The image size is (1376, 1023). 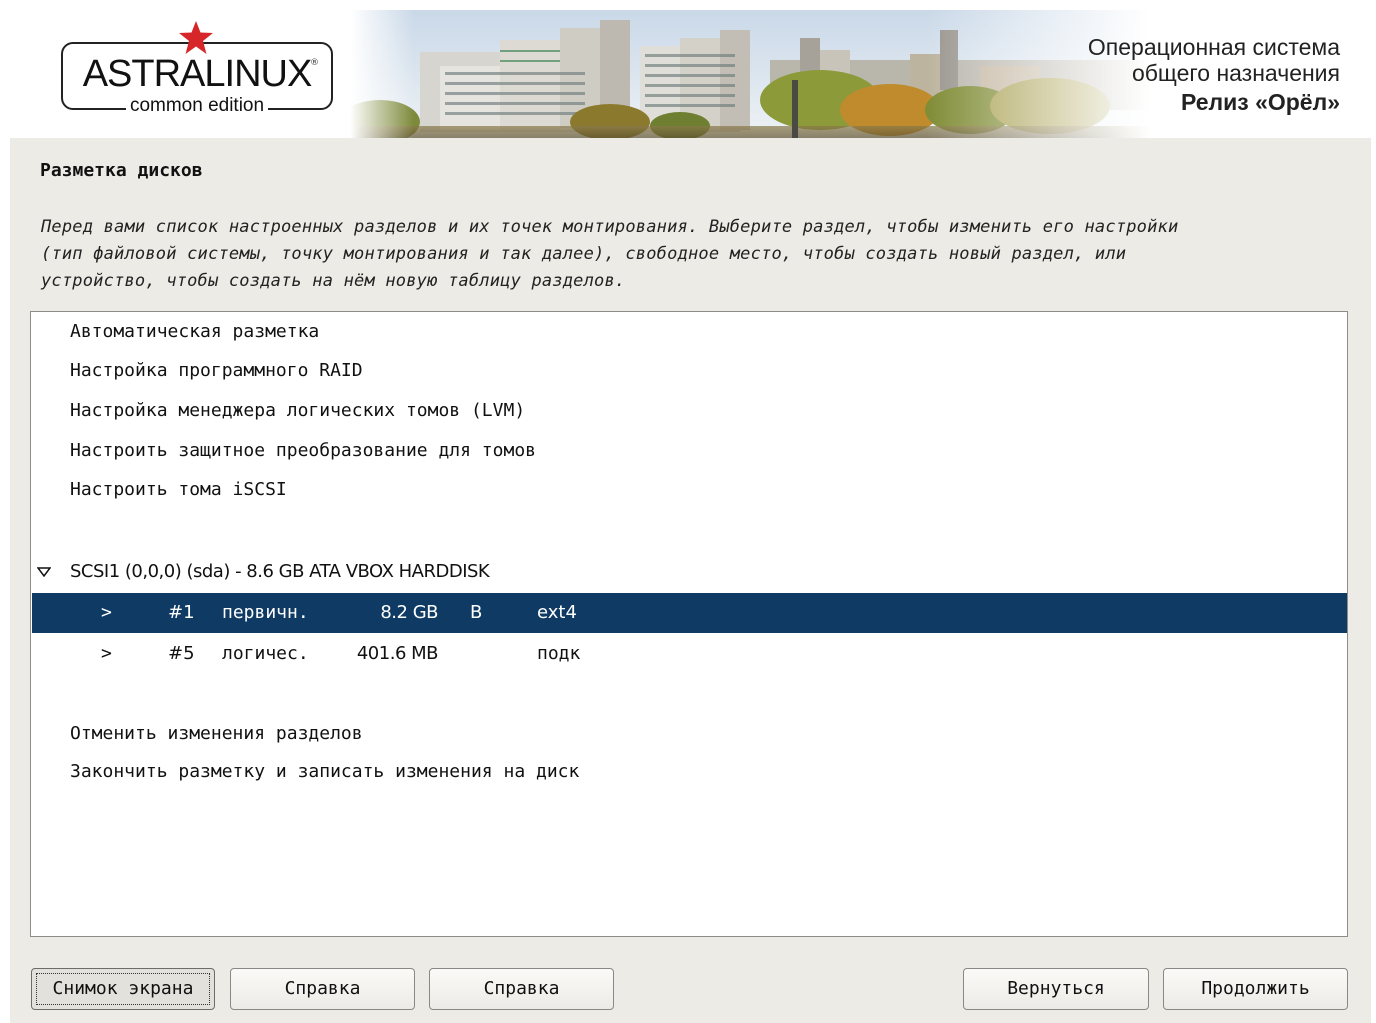 What do you see at coordinates (194, 331) in the screenshot?
I see `menu-item-auto-partition: Автоматическая разметка` at bounding box center [194, 331].